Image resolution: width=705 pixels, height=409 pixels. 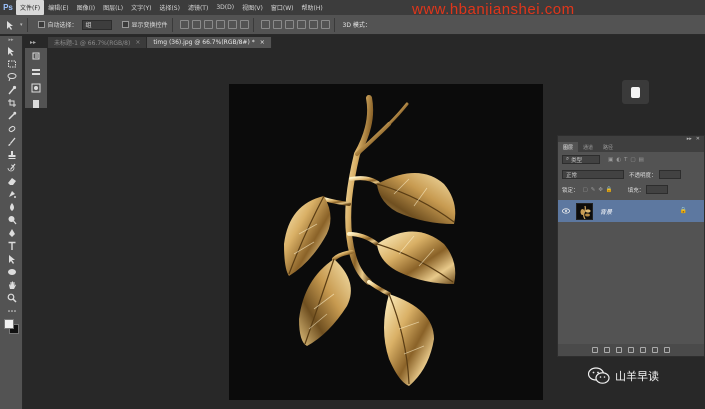 What do you see at coordinates (209, 42) in the screenshot?
I see `tab-timg: timg (36).jpg @ 66.7%(RGB/8#) * ×` at bounding box center [209, 42].